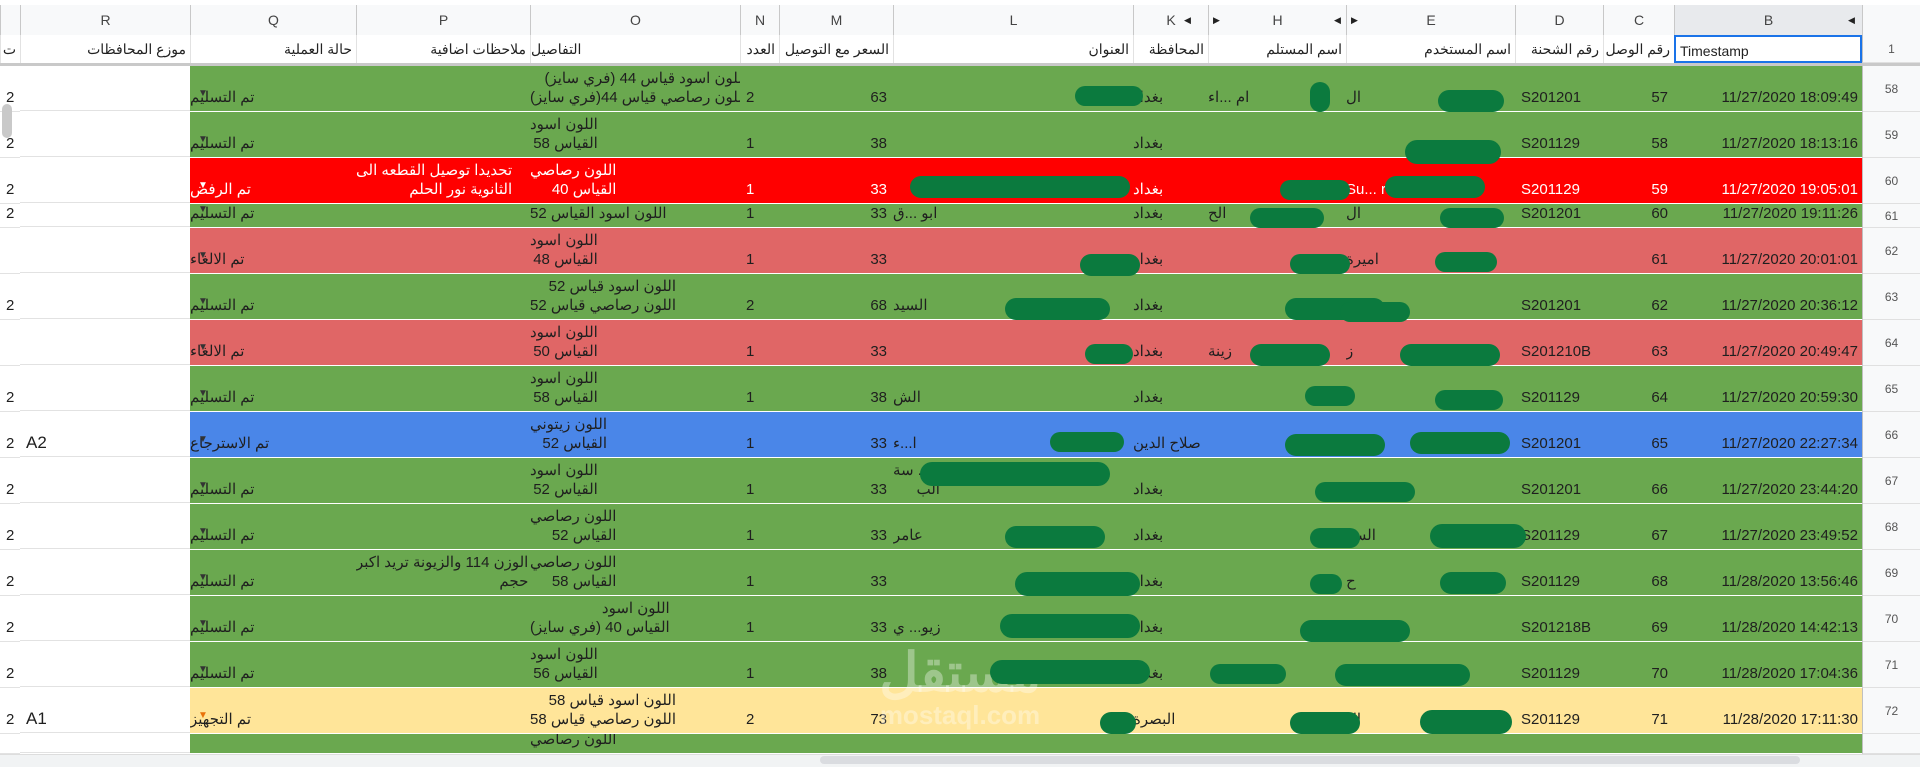 This screenshot has width=1920, height=767. I want to click on cell-gov: صلاح الدين, so click(1170, 434).